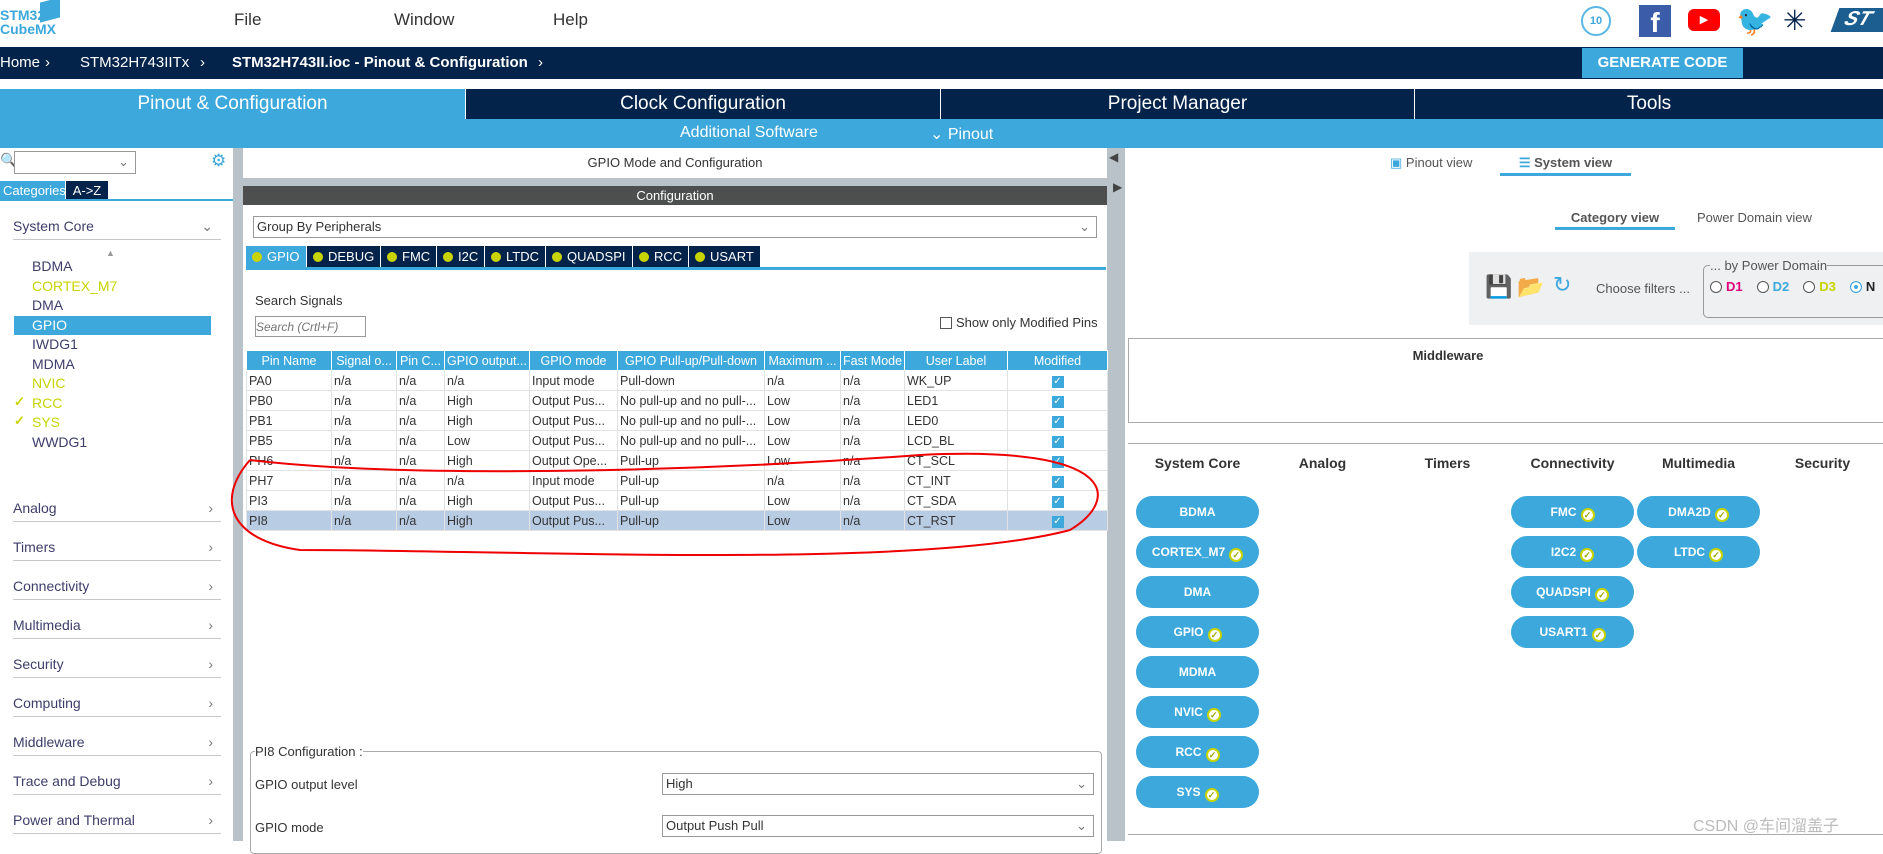  What do you see at coordinates (424, 20) in the screenshot?
I see `menu-window: Window` at bounding box center [424, 20].